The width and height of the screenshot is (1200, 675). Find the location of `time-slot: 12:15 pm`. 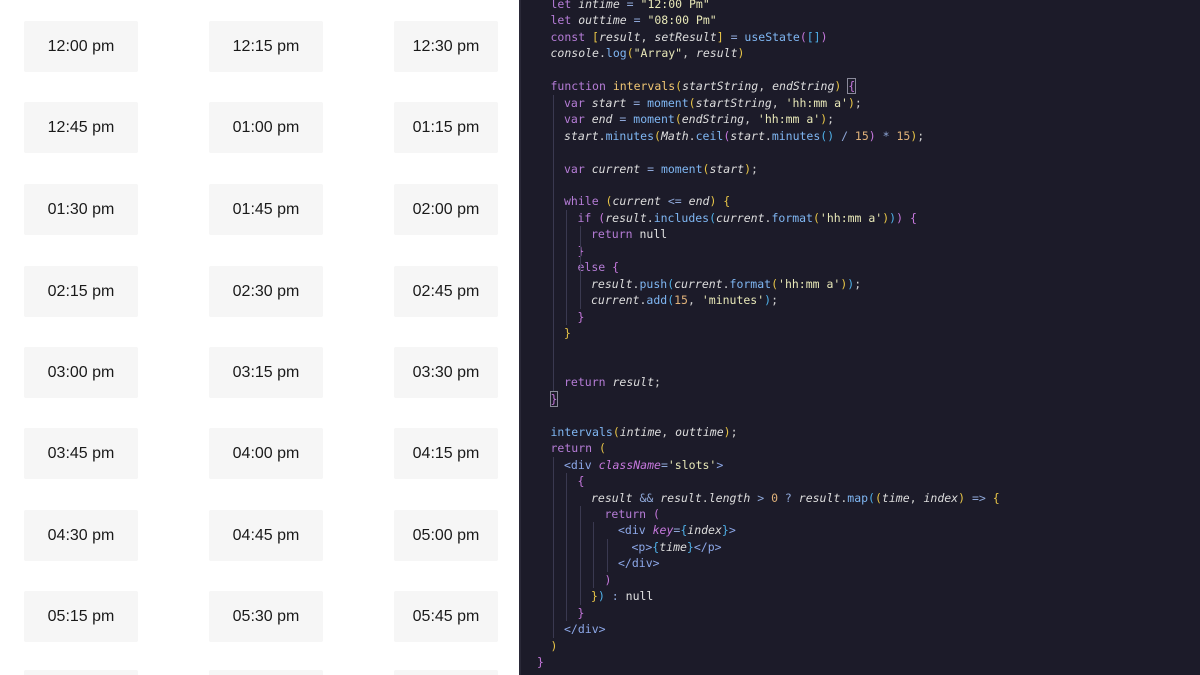

time-slot: 12:15 pm is located at coordinates (266, 46).